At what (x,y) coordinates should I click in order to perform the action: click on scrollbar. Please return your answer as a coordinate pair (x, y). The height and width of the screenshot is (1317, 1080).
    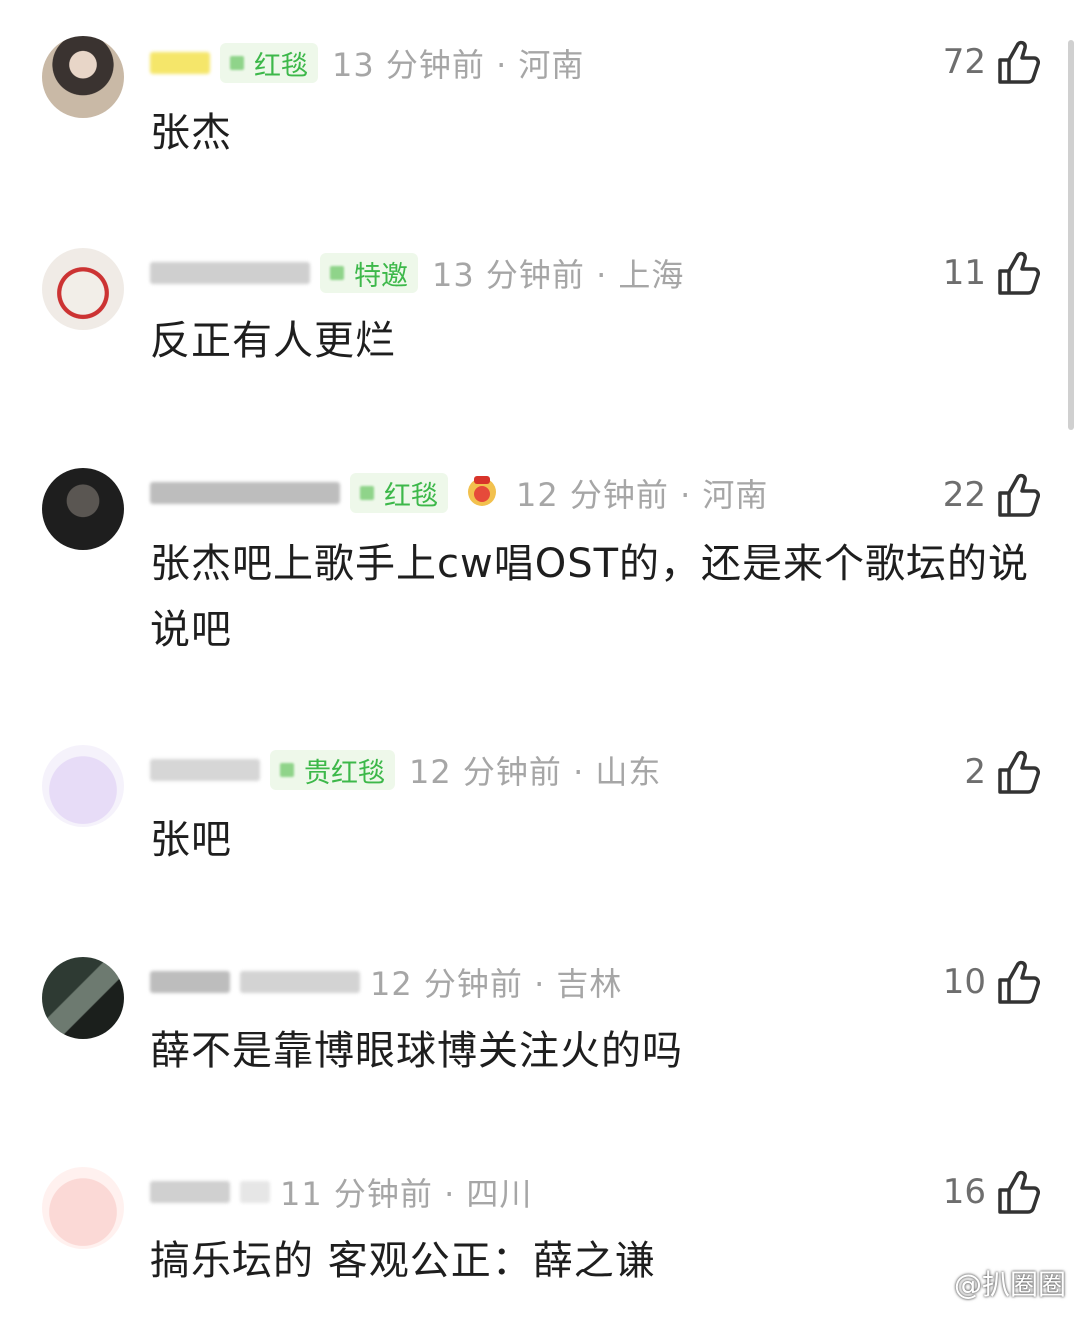
    Looking at the image, I should click on (1071, 235).